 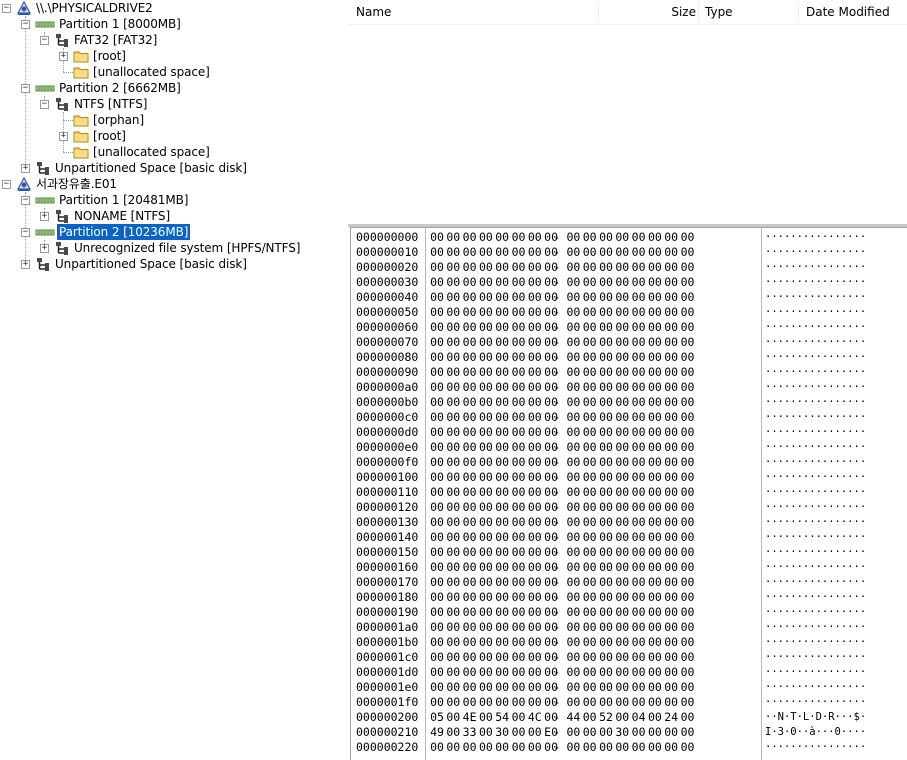 What do you see at coordinates (437, 717) in the screenshot?
I see `hex-byte: 05` at bounding box center [437, 717].